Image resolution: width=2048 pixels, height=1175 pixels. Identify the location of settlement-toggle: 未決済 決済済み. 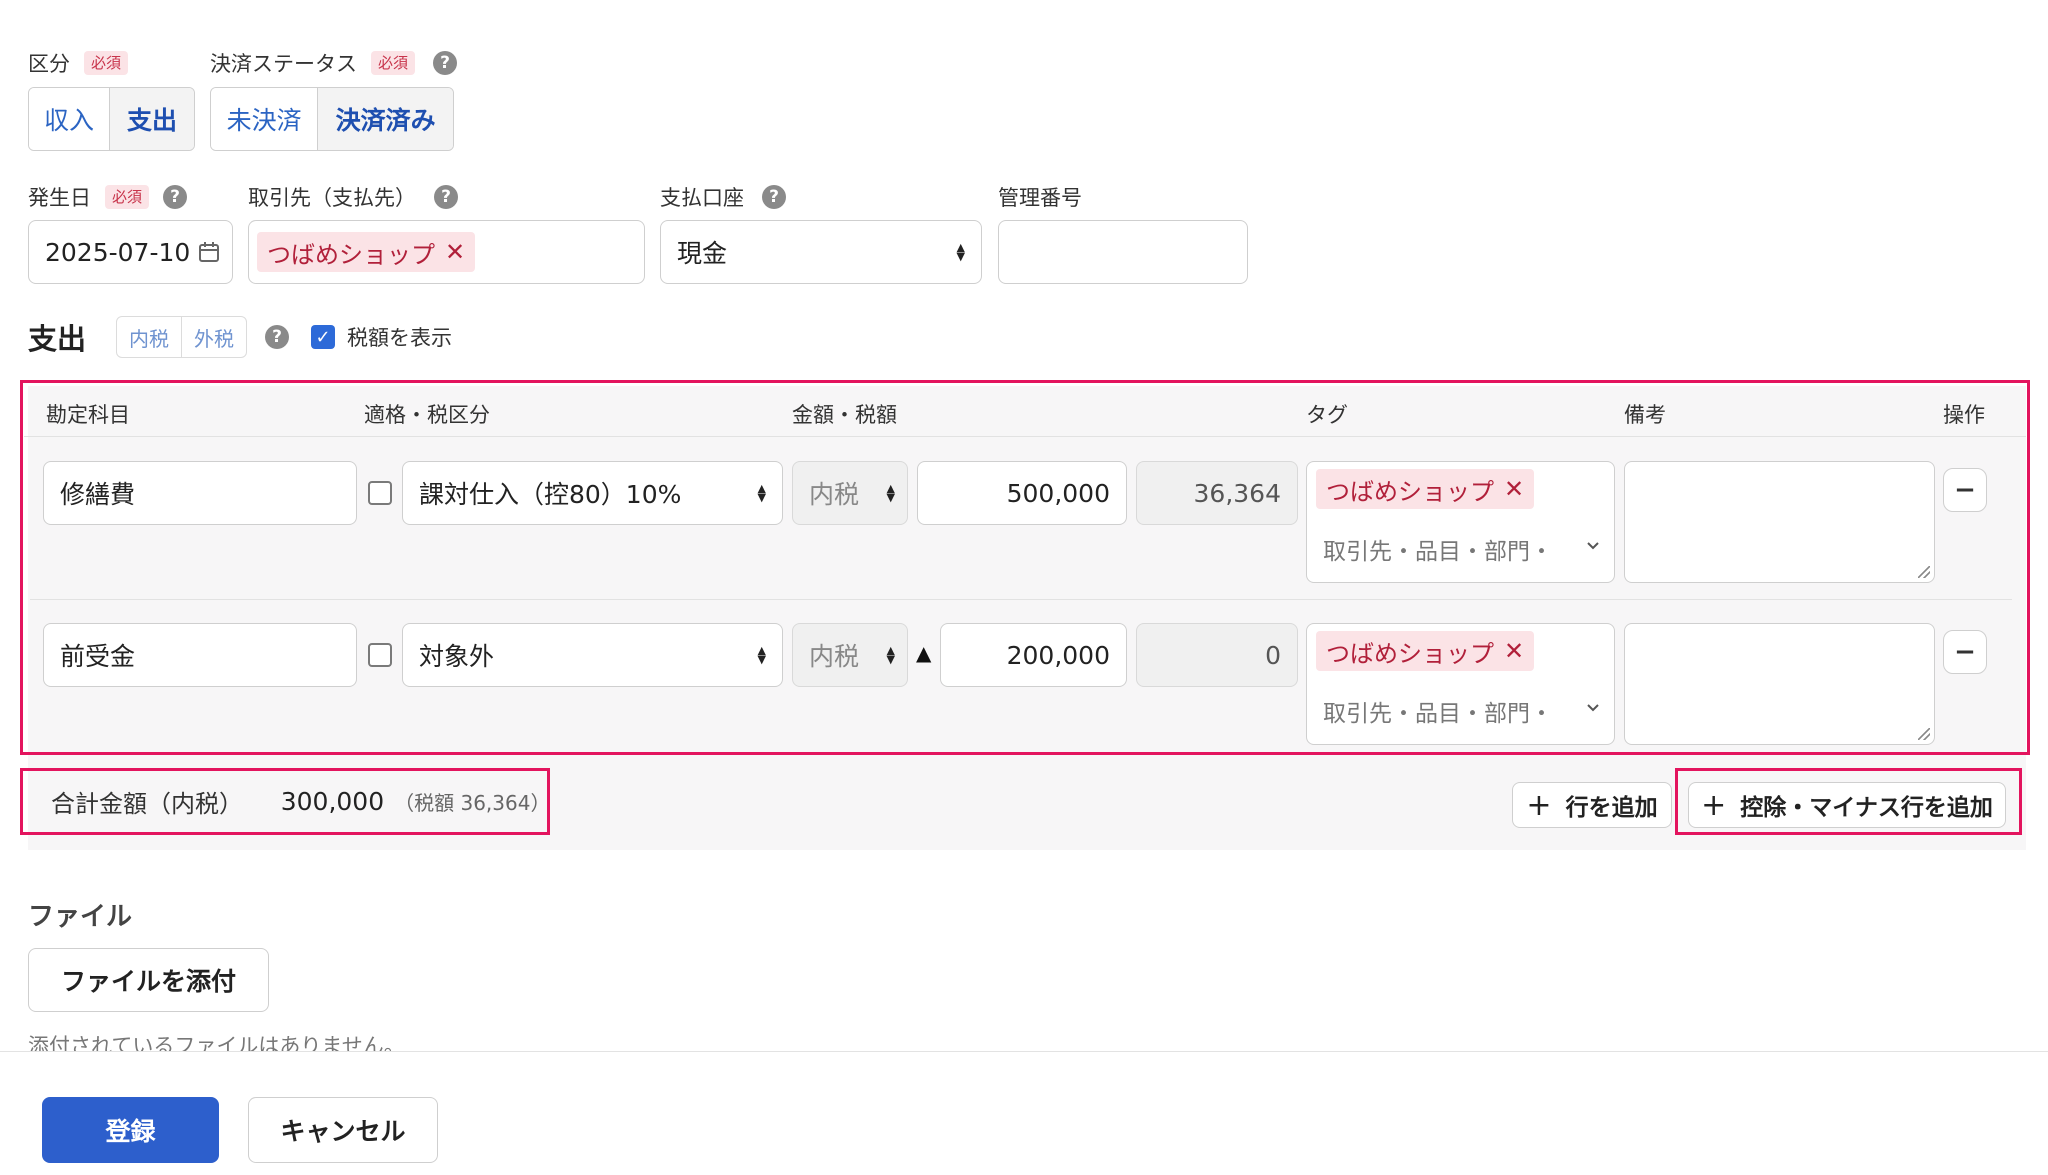
(332, 119).